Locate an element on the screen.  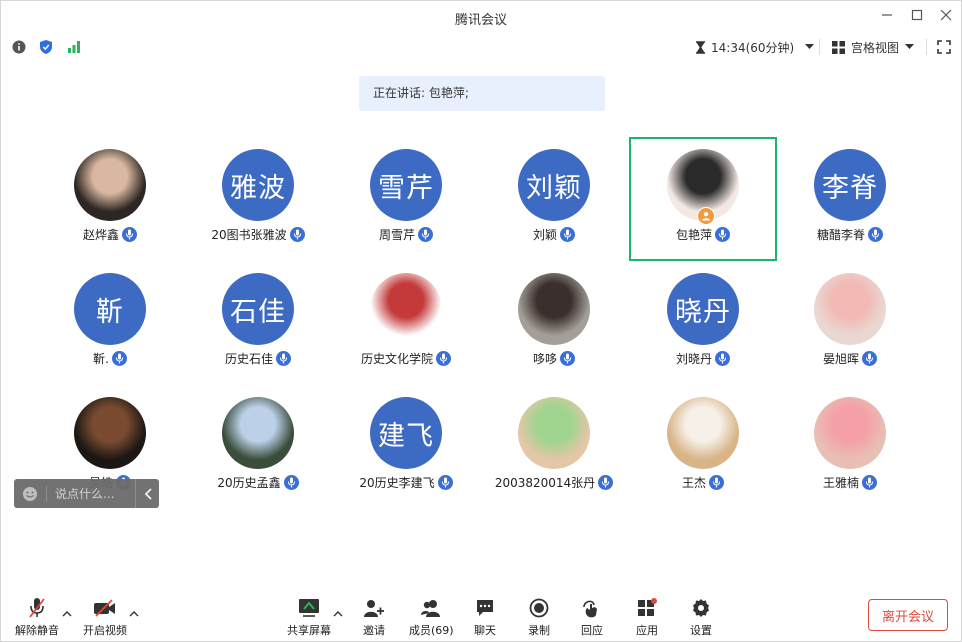
react-button: 回应 is located at coordinates (592, 617).